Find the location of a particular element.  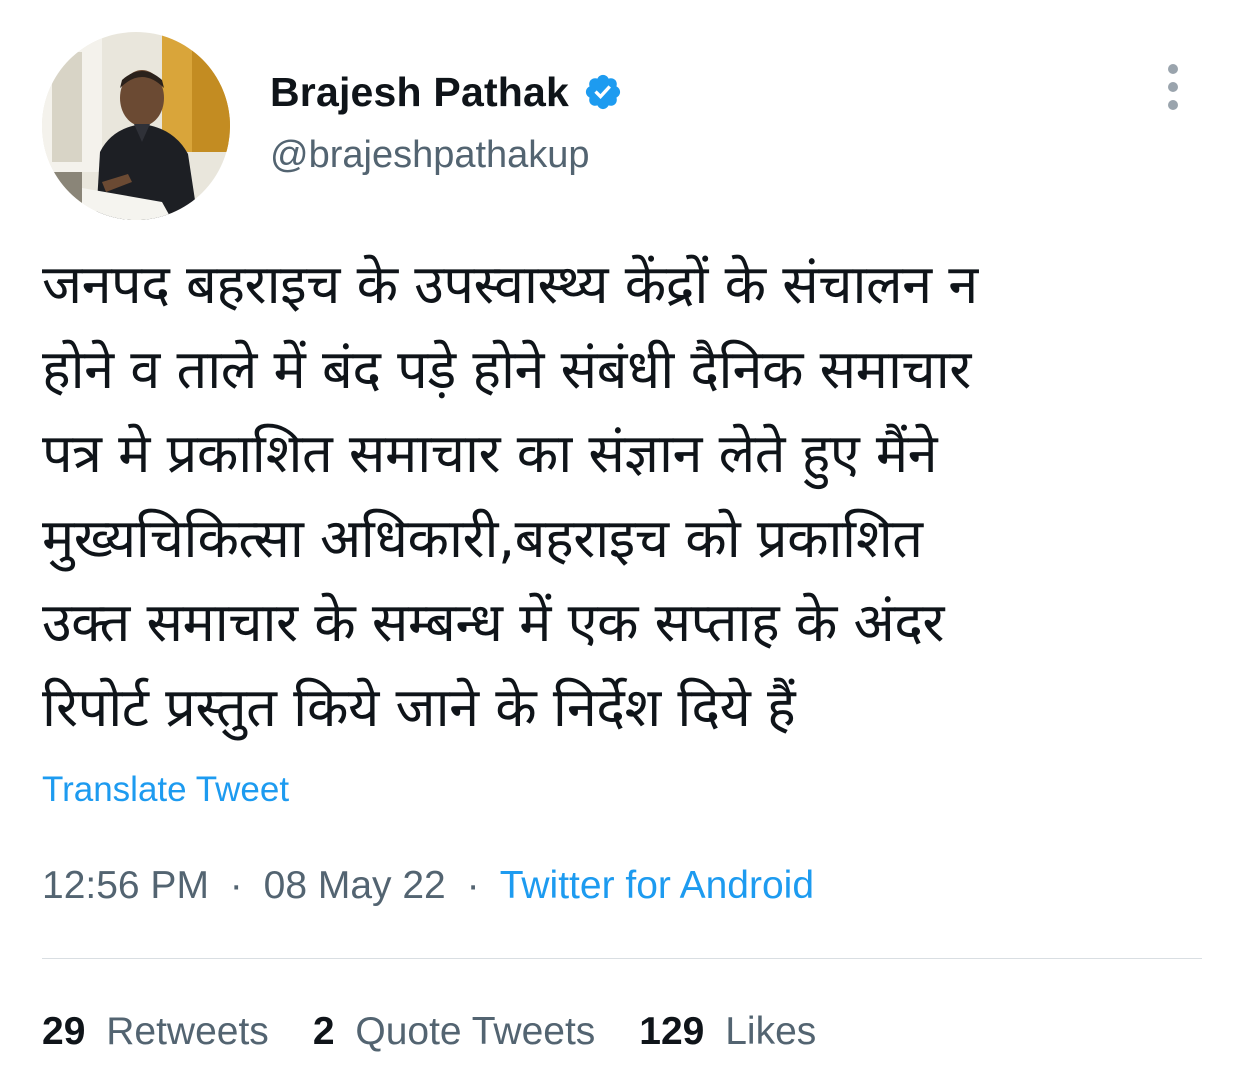

tweet-source-link: Twitter for Android is located at coordinates (657, 885).